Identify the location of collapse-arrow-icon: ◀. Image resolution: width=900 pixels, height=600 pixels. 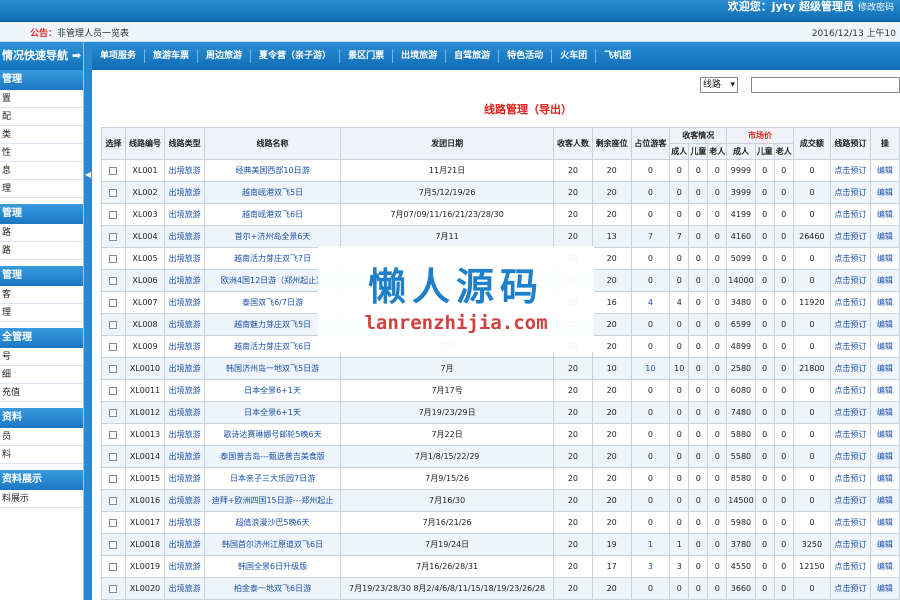
(88, 174).